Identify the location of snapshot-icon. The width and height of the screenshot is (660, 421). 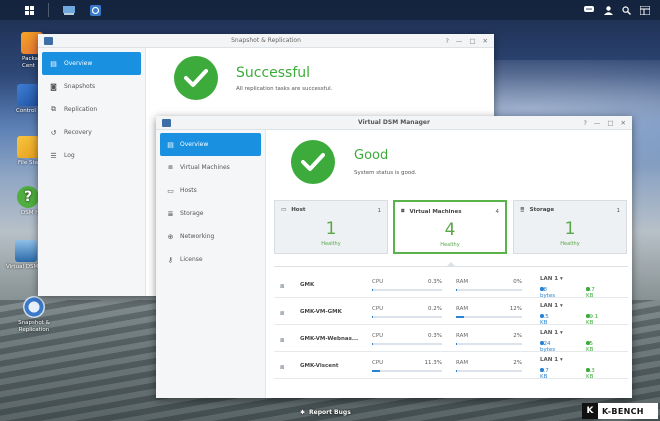
(34, 307).